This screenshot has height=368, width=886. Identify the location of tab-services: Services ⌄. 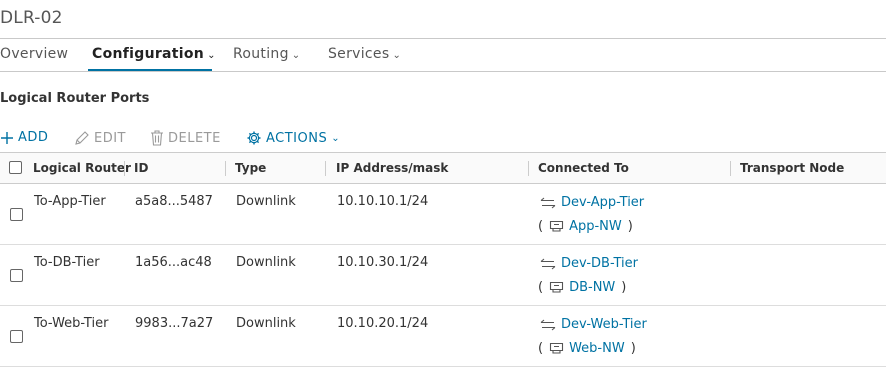
(364, 54).